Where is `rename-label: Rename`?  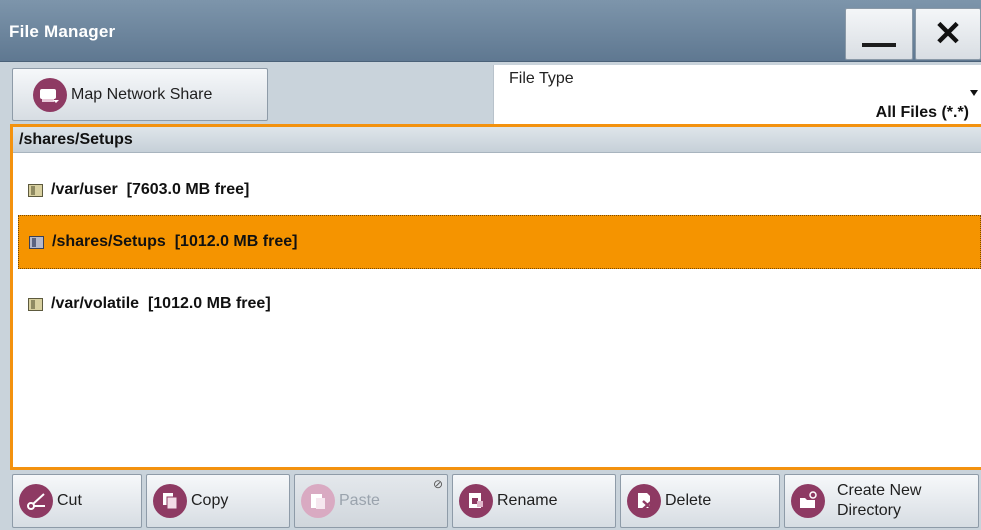
rename-label: Rename is located at coordinates (527, 500).